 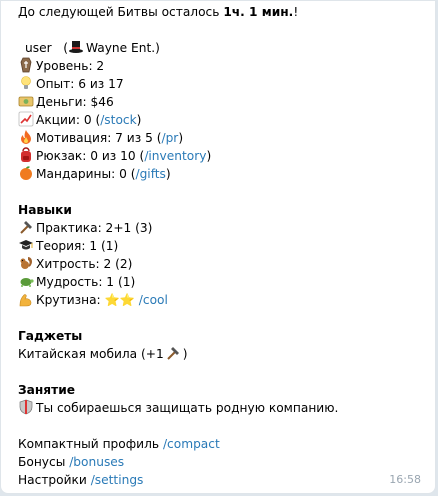 I want to click on skill-cunning-label: Хитрость: 2 (2), so click(x=84, y=264).